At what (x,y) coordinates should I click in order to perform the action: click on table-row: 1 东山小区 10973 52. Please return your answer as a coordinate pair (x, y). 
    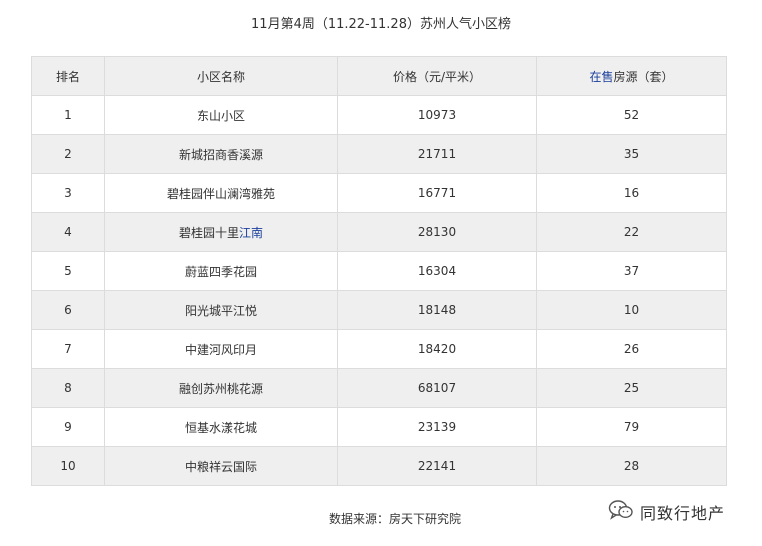
    Looking at the image, I should click on (379, 115).